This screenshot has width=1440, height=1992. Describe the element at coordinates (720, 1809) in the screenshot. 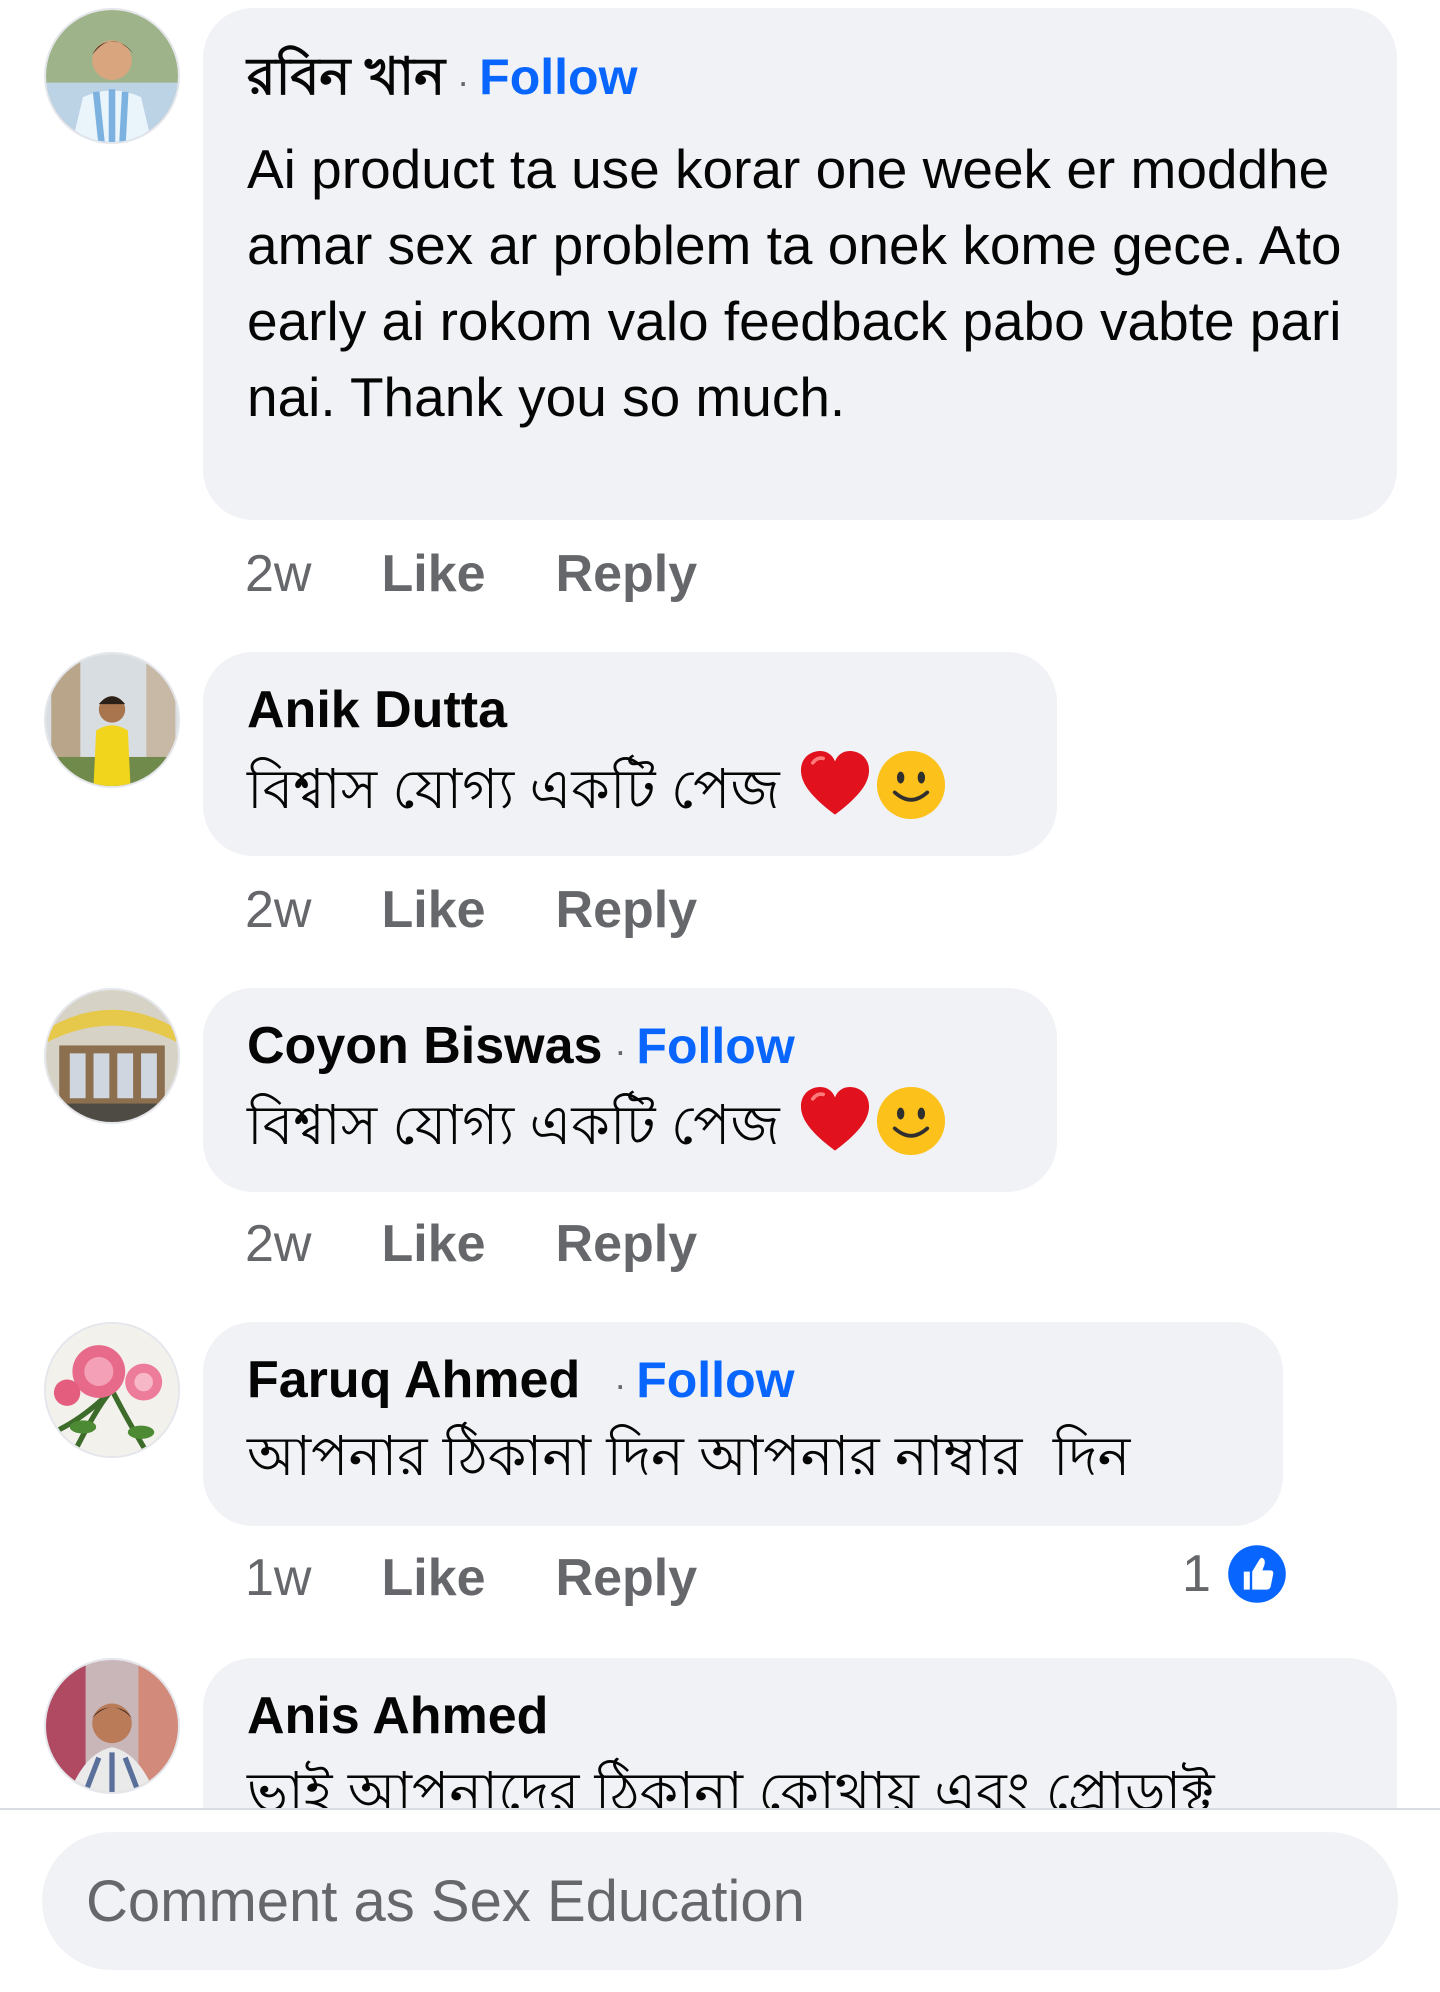

I see `divider` at that location.